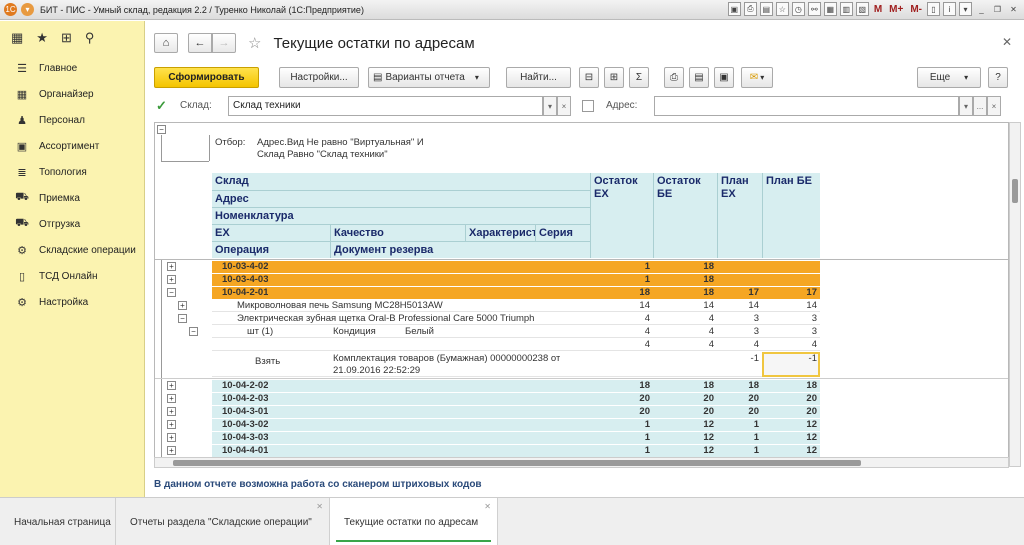  Describe the element at coordinates (812, 358) in the screenshot. I see `plan-be-cell: -1` at that location.